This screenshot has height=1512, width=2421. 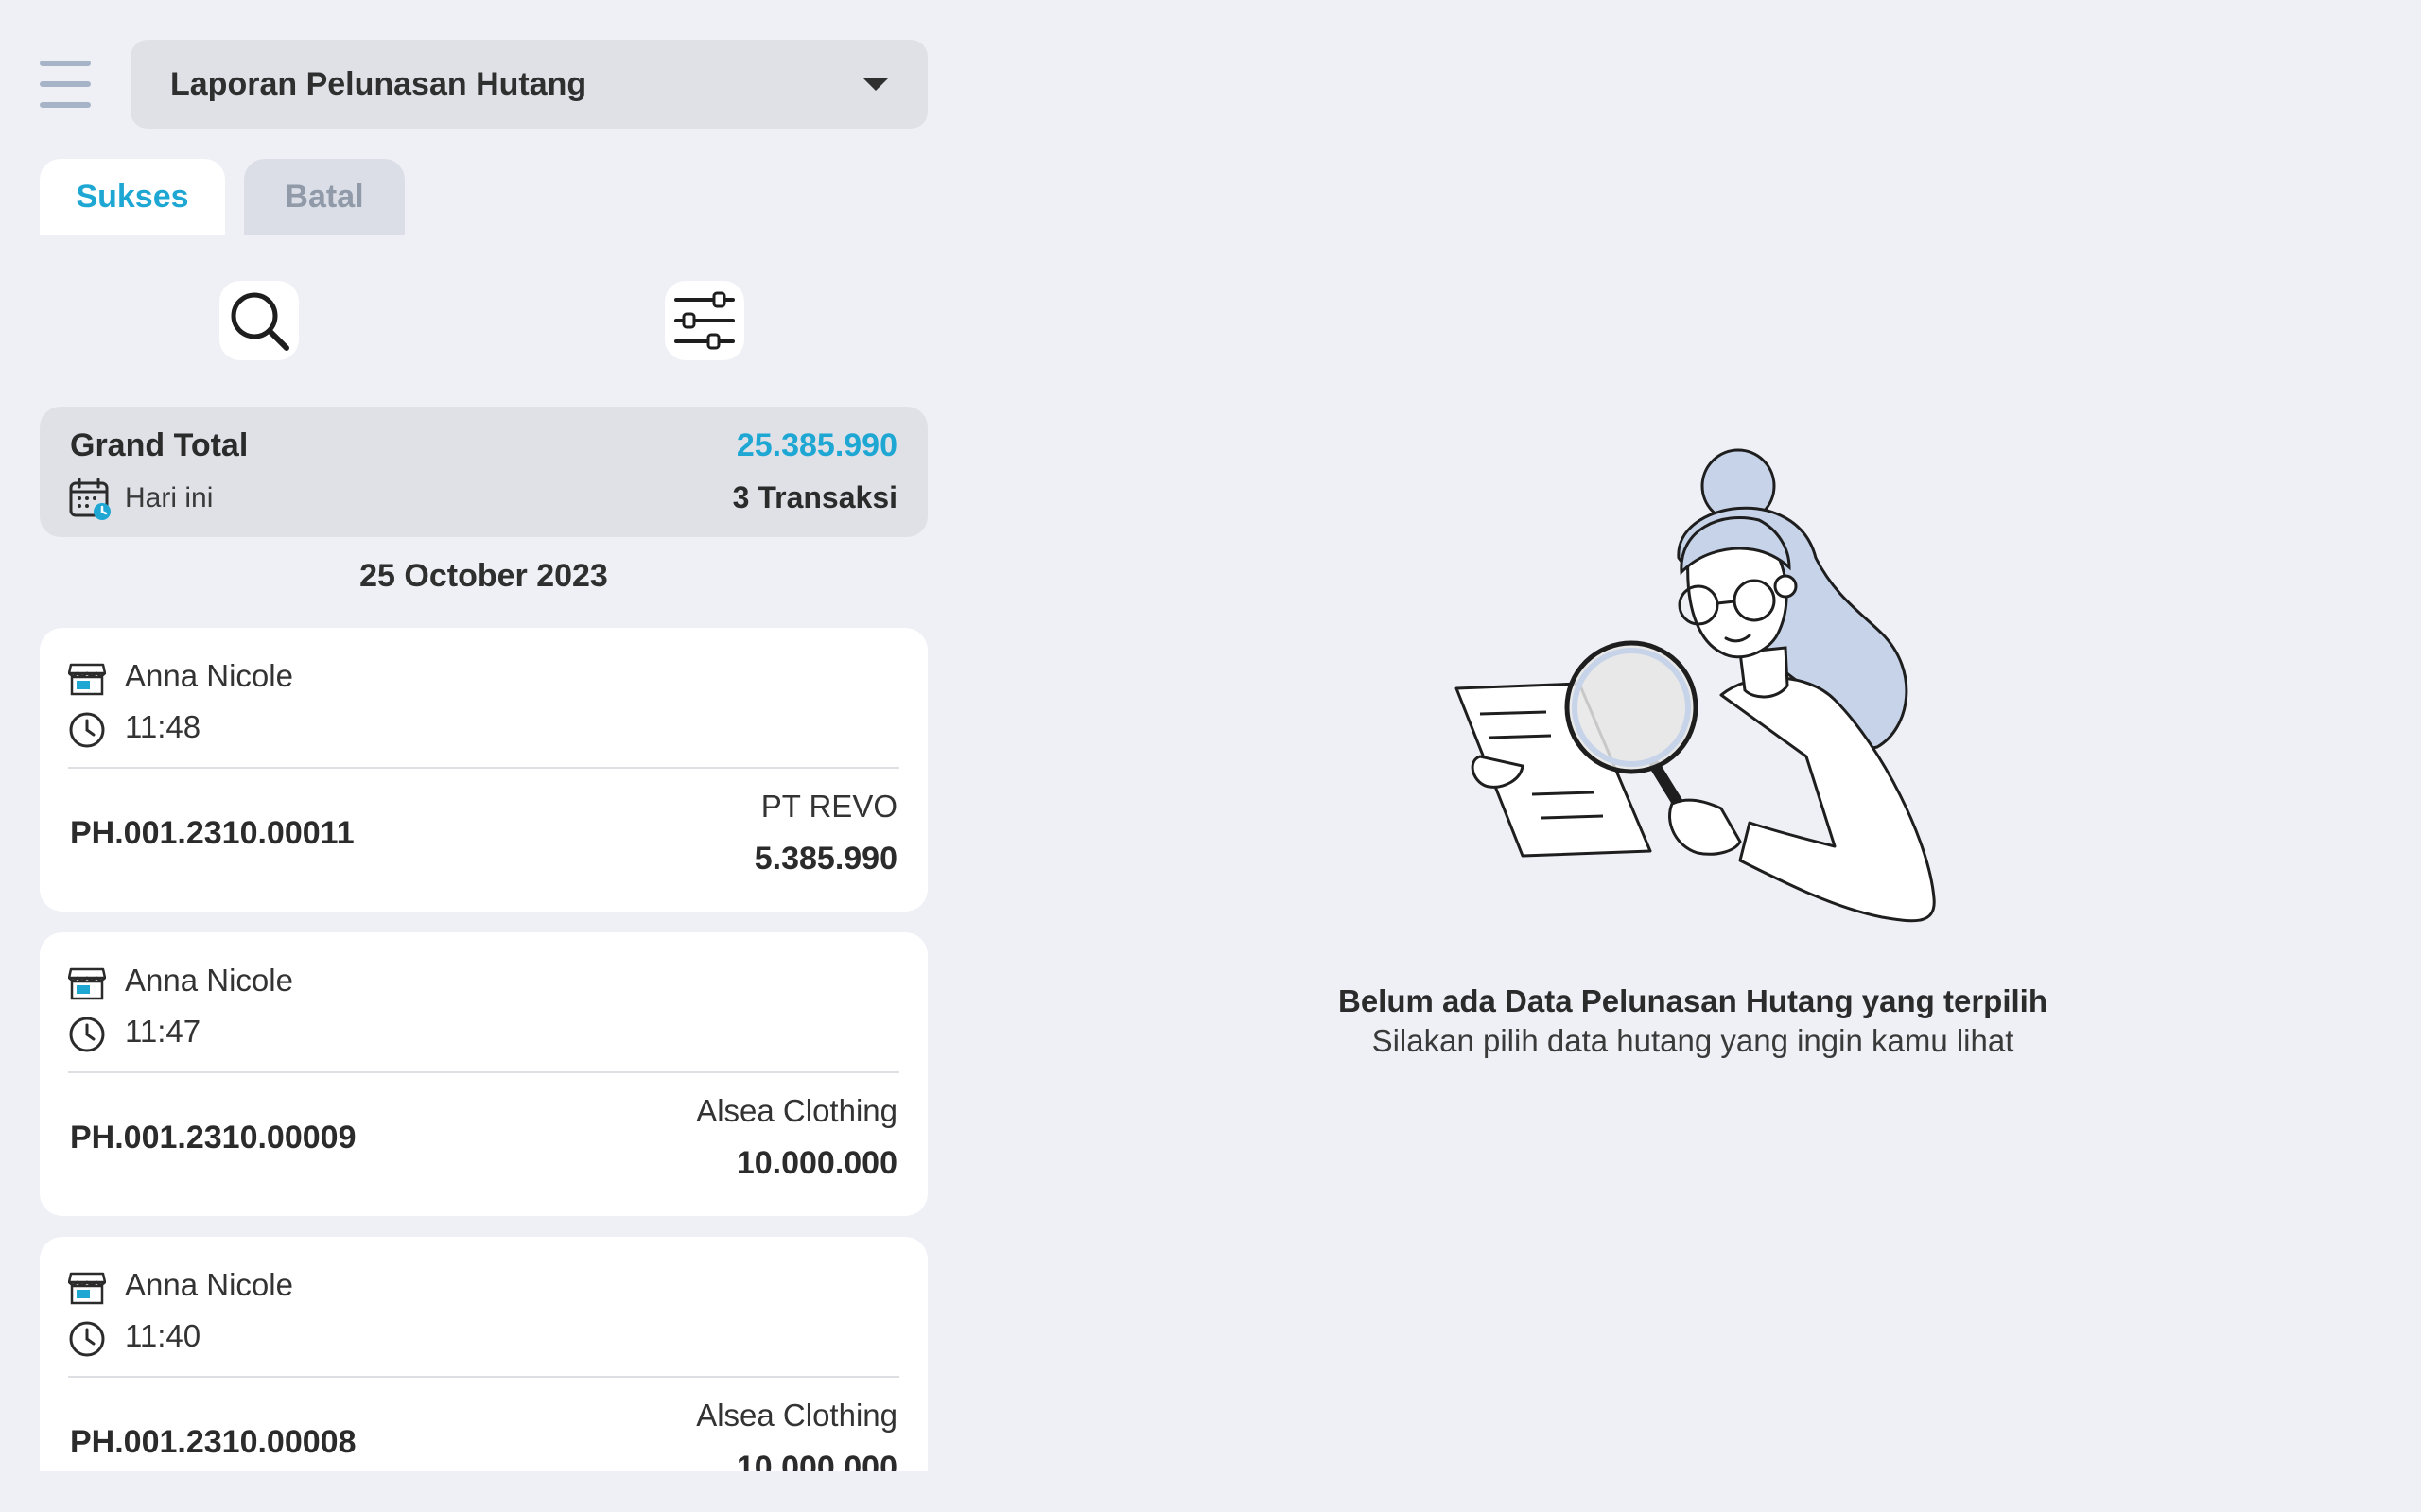 I want to click on tab-batal: Batal, so click(x=324, y=197).